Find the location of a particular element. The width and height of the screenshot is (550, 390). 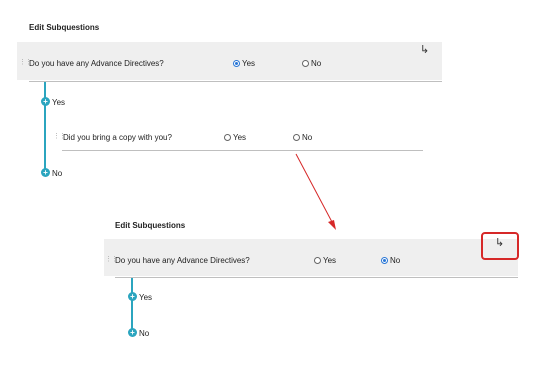

subquestion-radio-no: No is located at coordinates (302, 137).